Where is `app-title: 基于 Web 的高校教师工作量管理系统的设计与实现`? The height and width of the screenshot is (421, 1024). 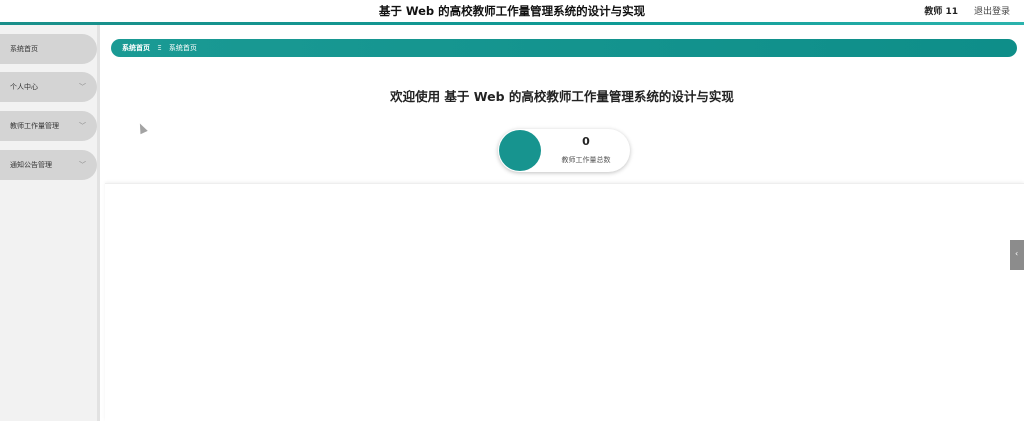
app-title: 基于 Web 的高校教师工作量管理系统的设计与实现 is located at coordinates (512, 11).